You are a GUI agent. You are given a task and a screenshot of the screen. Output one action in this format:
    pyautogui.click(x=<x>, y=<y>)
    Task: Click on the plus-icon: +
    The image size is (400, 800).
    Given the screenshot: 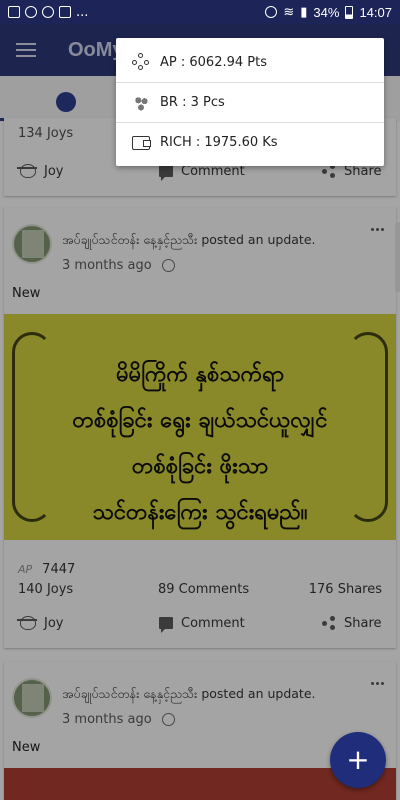 What is the action you would take?
    pyautogui.click(x=358, y=759)
    